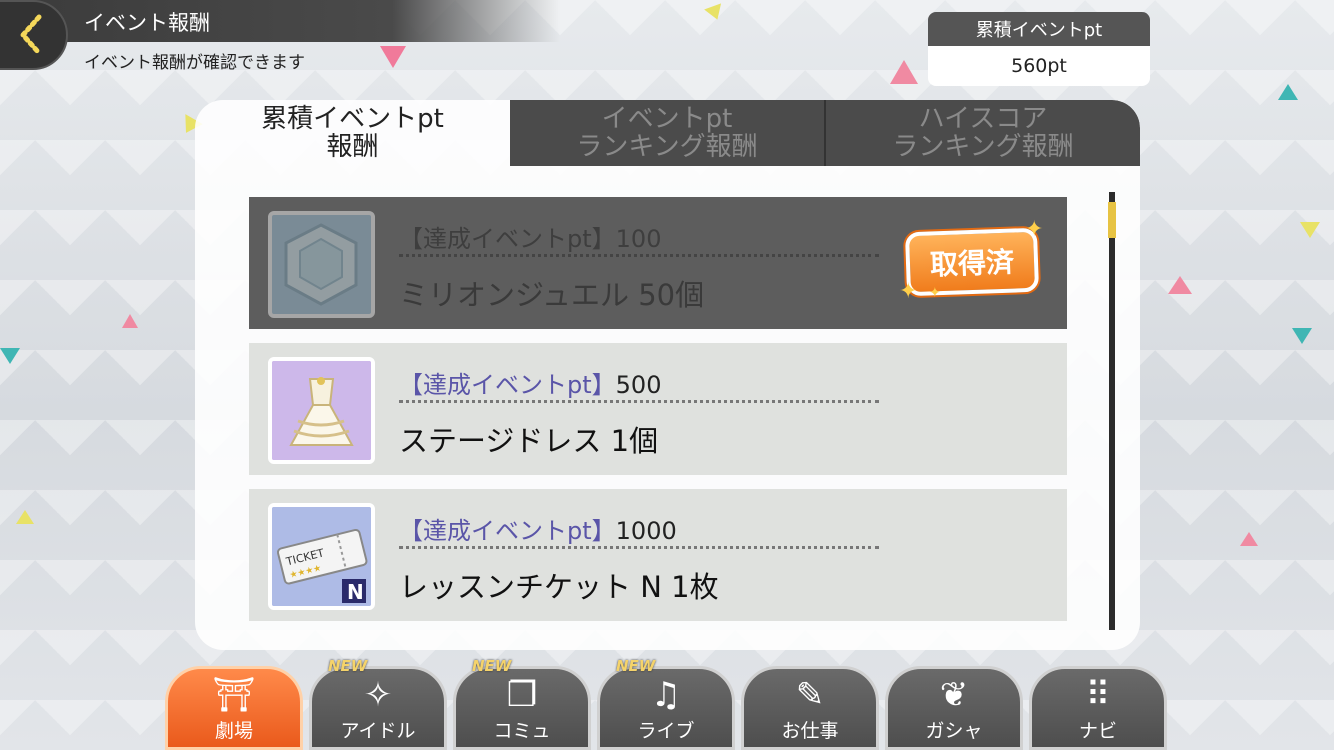  I want to click on nav-gacha: ❦ ガシャ, so click(954, 708).